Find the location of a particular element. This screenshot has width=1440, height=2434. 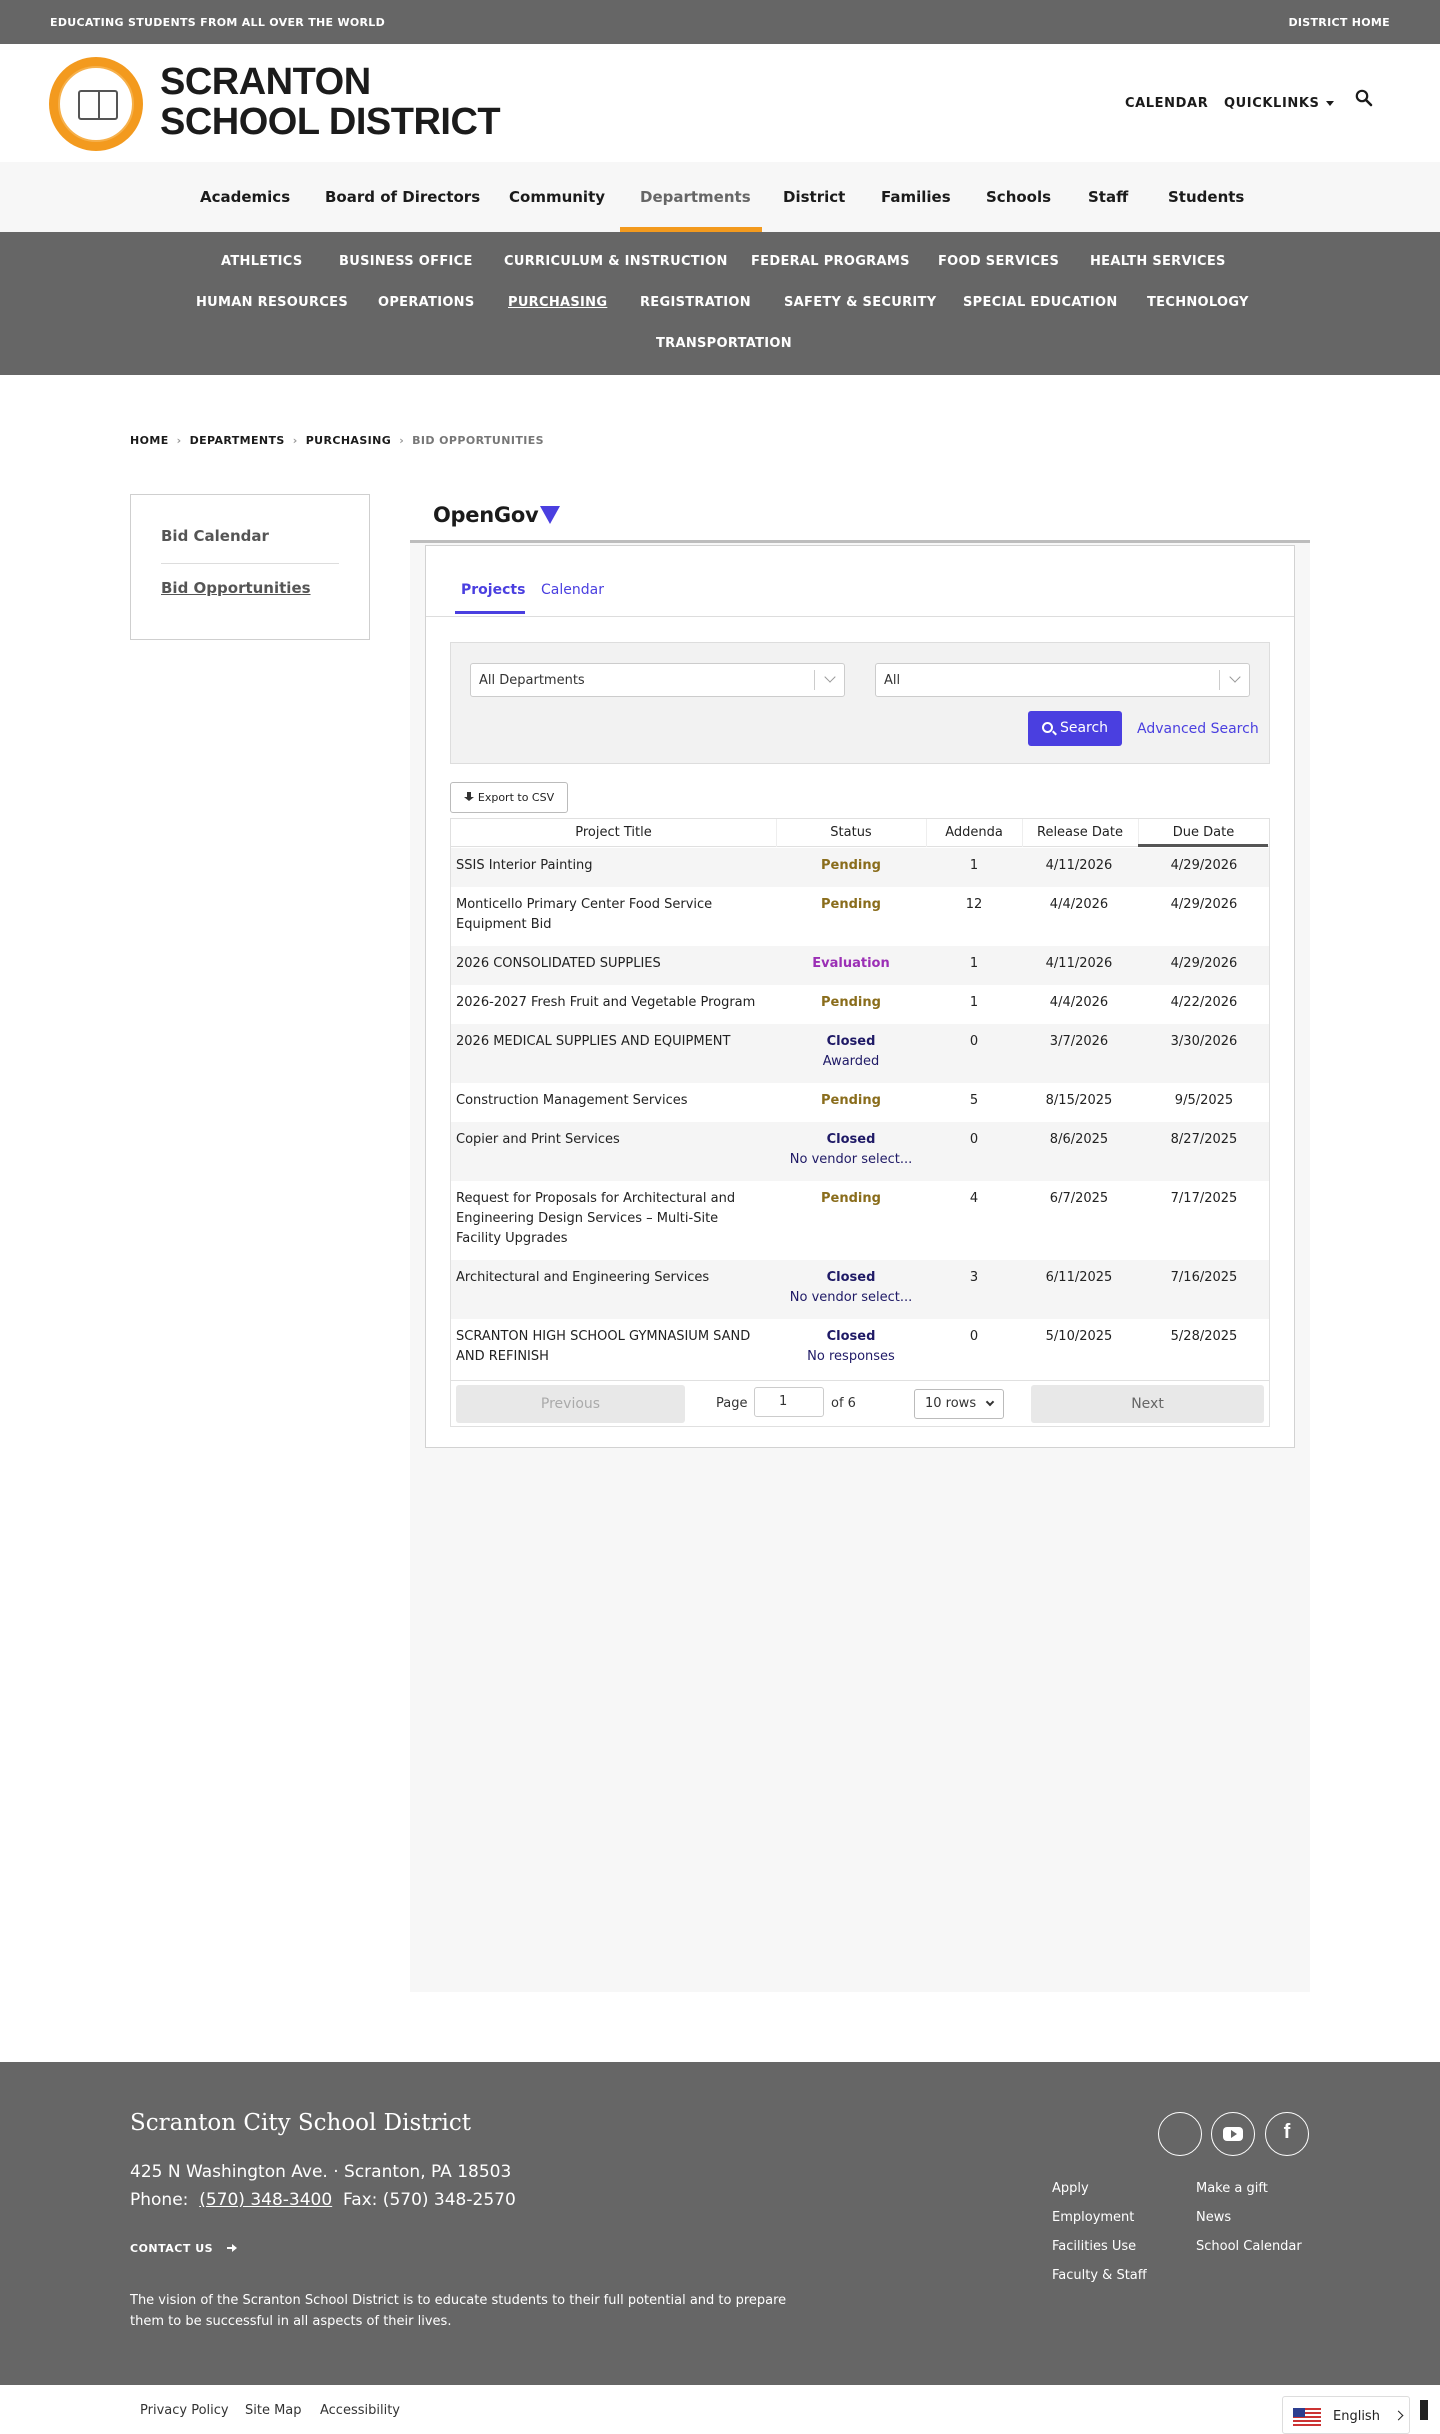

footer-link-make-a-gift: Make a gift is located at coordinates (1232, 2188).